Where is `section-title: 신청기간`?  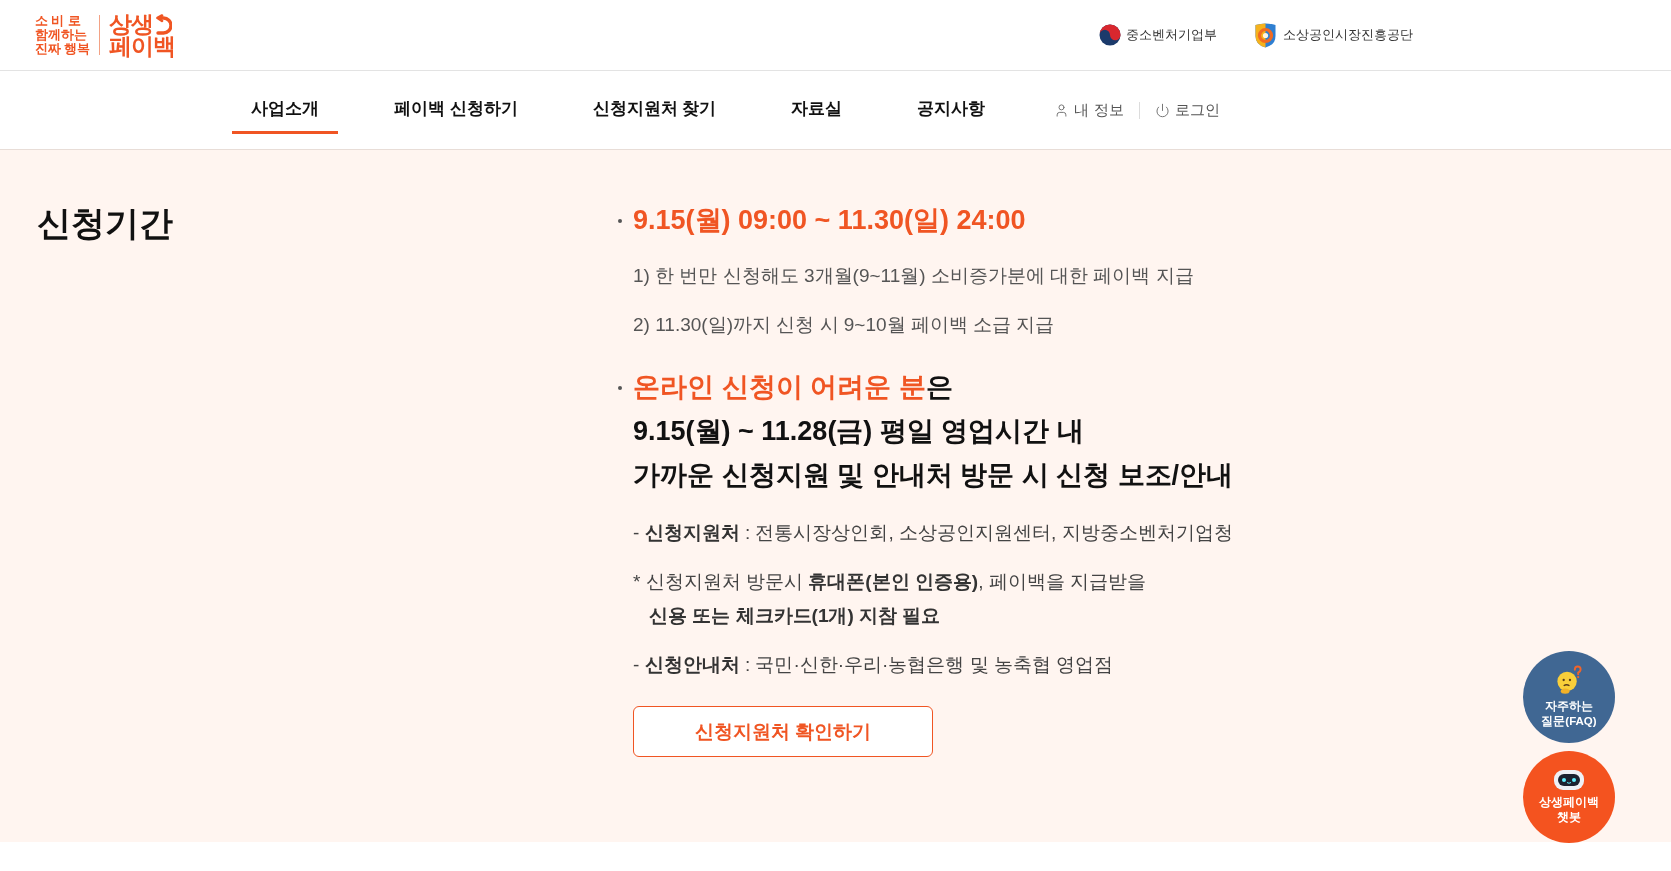 section-title: 신청기간 is located at coordinates (105, 223).